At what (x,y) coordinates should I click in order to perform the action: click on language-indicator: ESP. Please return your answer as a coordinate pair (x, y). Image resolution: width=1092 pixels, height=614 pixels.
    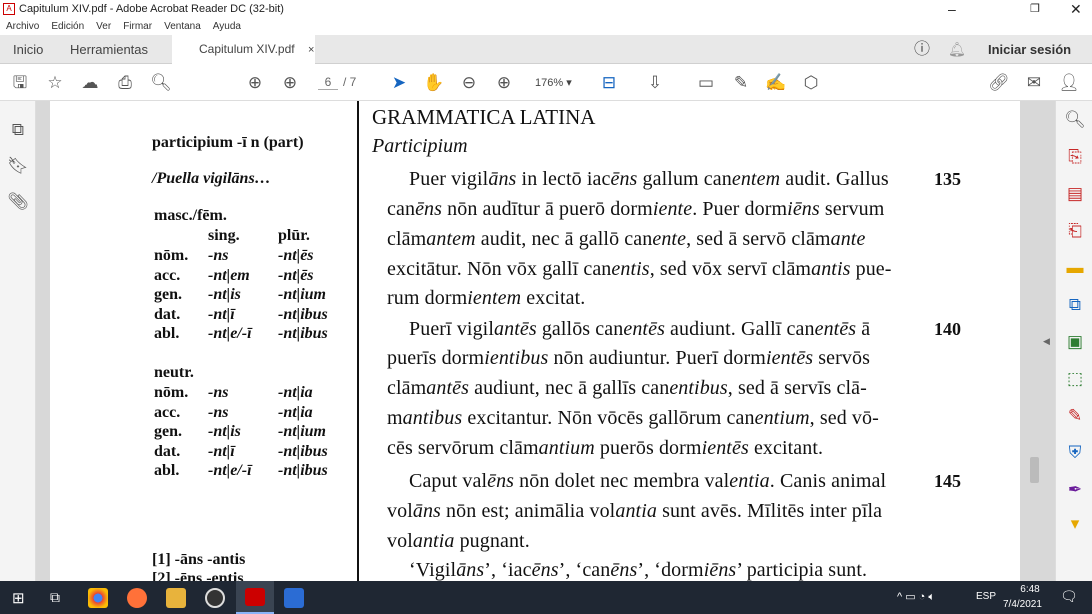
    Looking at the image, I should click on (986, 596).